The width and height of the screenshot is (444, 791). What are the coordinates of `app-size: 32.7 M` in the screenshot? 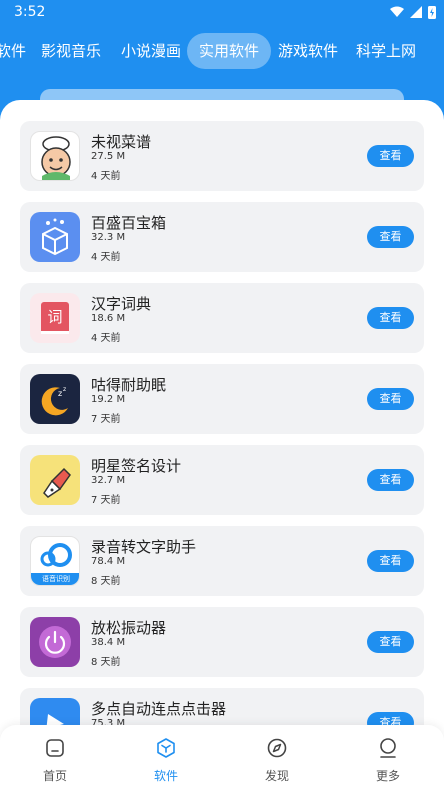 It's located at (108, 480).